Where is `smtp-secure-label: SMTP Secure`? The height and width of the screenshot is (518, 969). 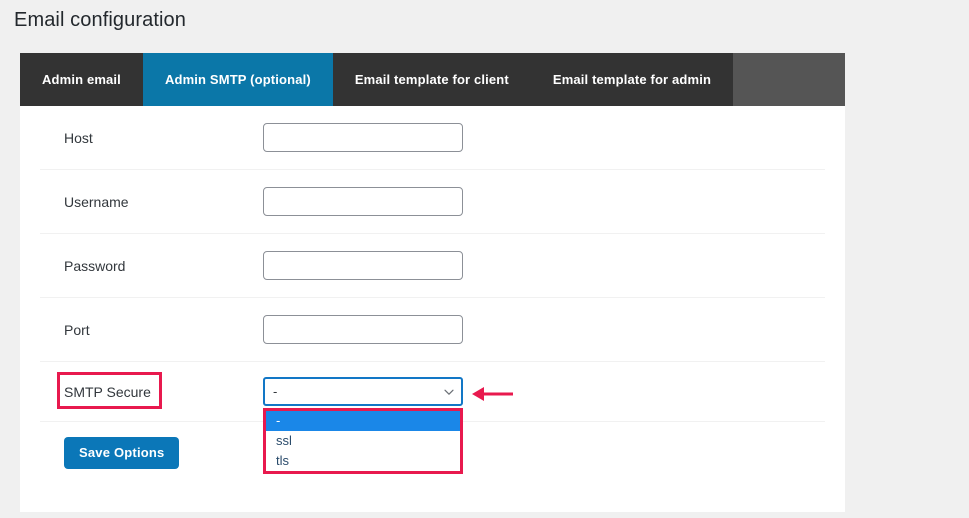
smtp-secure-label: SMTP Secure is located at coordinates (107, 391).